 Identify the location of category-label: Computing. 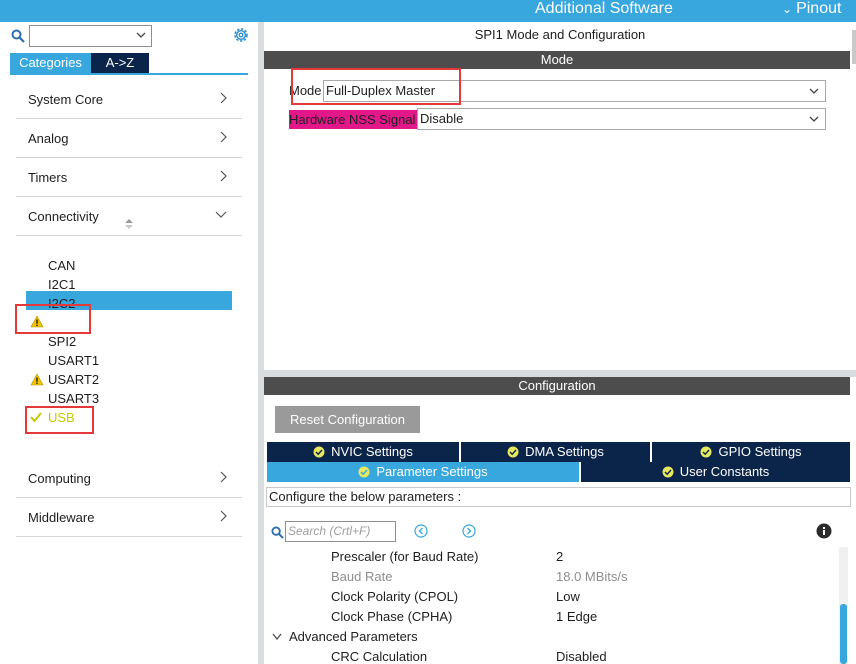
(59, 478).